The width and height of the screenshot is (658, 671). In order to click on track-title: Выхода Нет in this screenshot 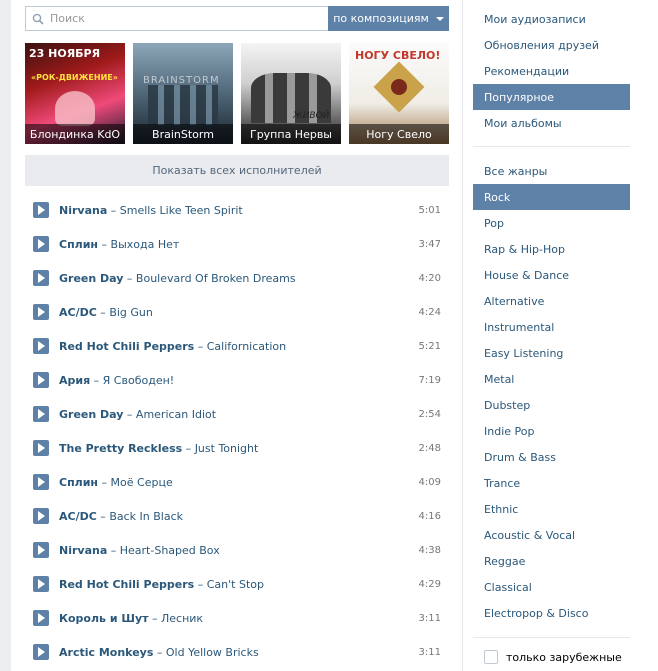, I will do `click(145, 244)`.